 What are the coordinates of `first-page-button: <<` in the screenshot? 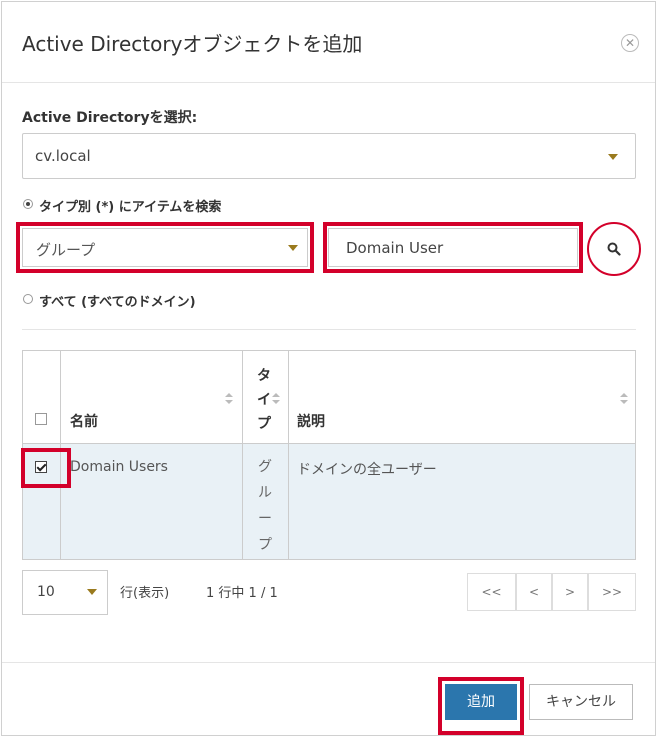 It's located at (491, 592).